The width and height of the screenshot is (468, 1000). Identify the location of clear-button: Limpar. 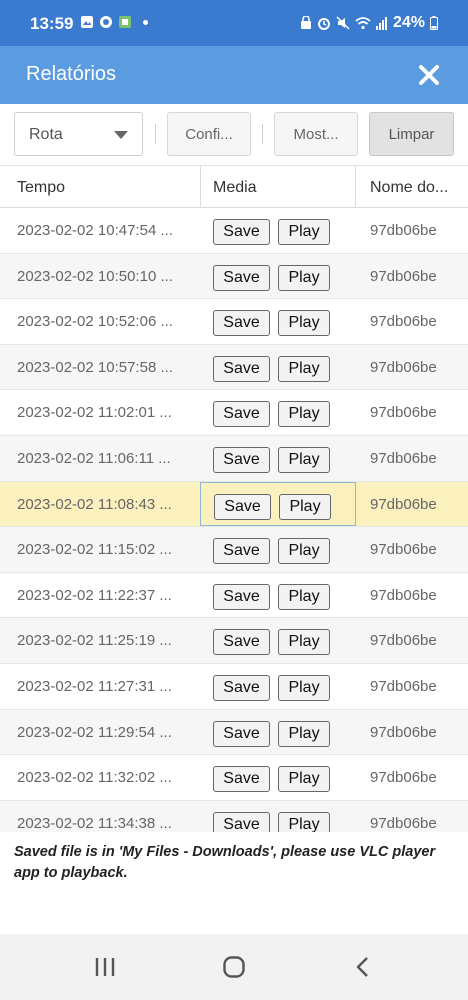
(411, 134).